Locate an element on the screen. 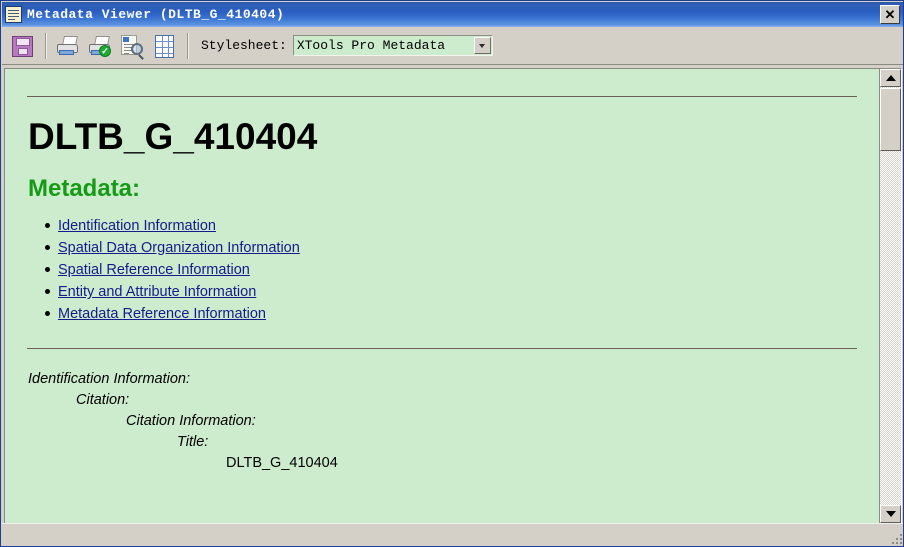  toolbar-group-print: ✓ is located at coordinates (117, 46).